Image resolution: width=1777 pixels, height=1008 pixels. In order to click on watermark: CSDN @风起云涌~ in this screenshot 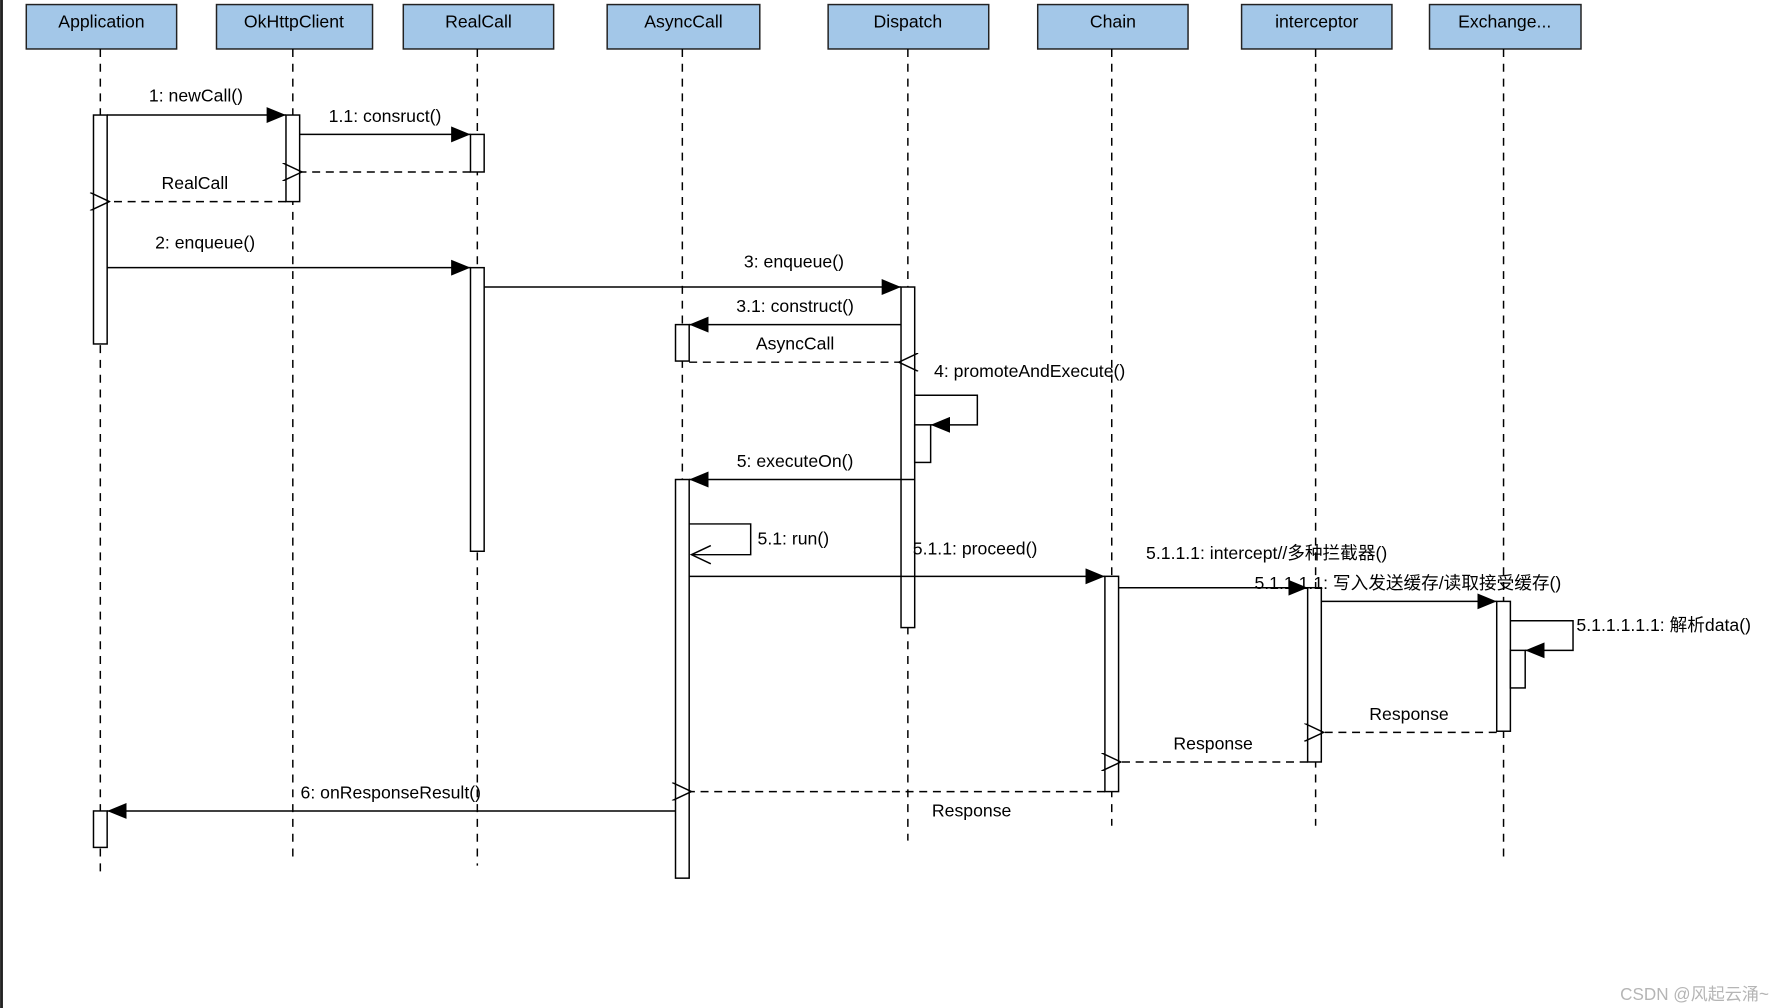, I will do `click(1694, 994)`.